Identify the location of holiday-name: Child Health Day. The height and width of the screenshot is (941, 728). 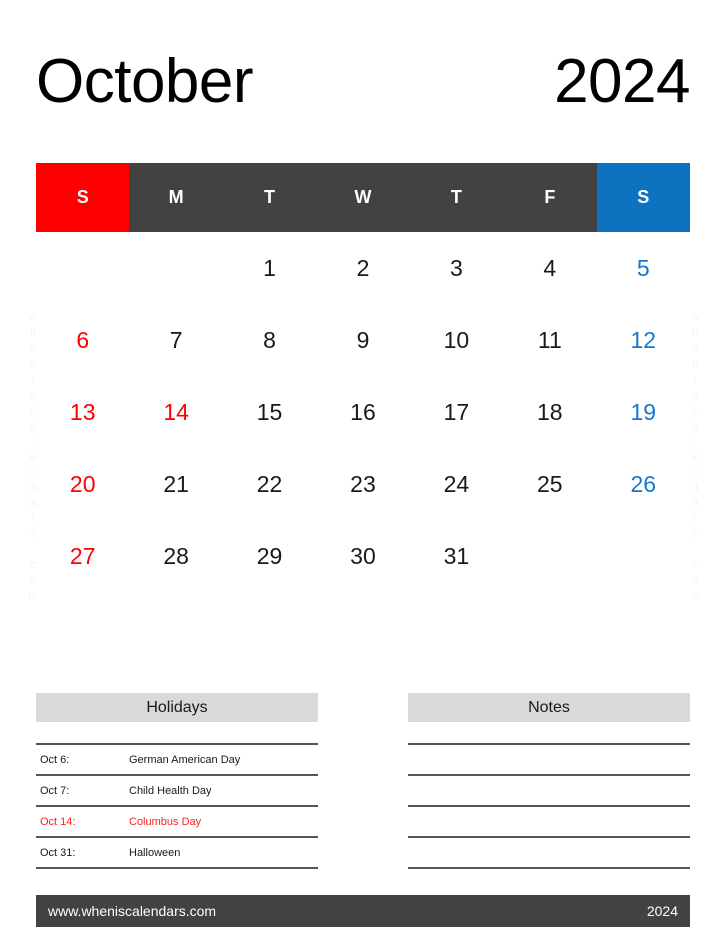
(170, 790).